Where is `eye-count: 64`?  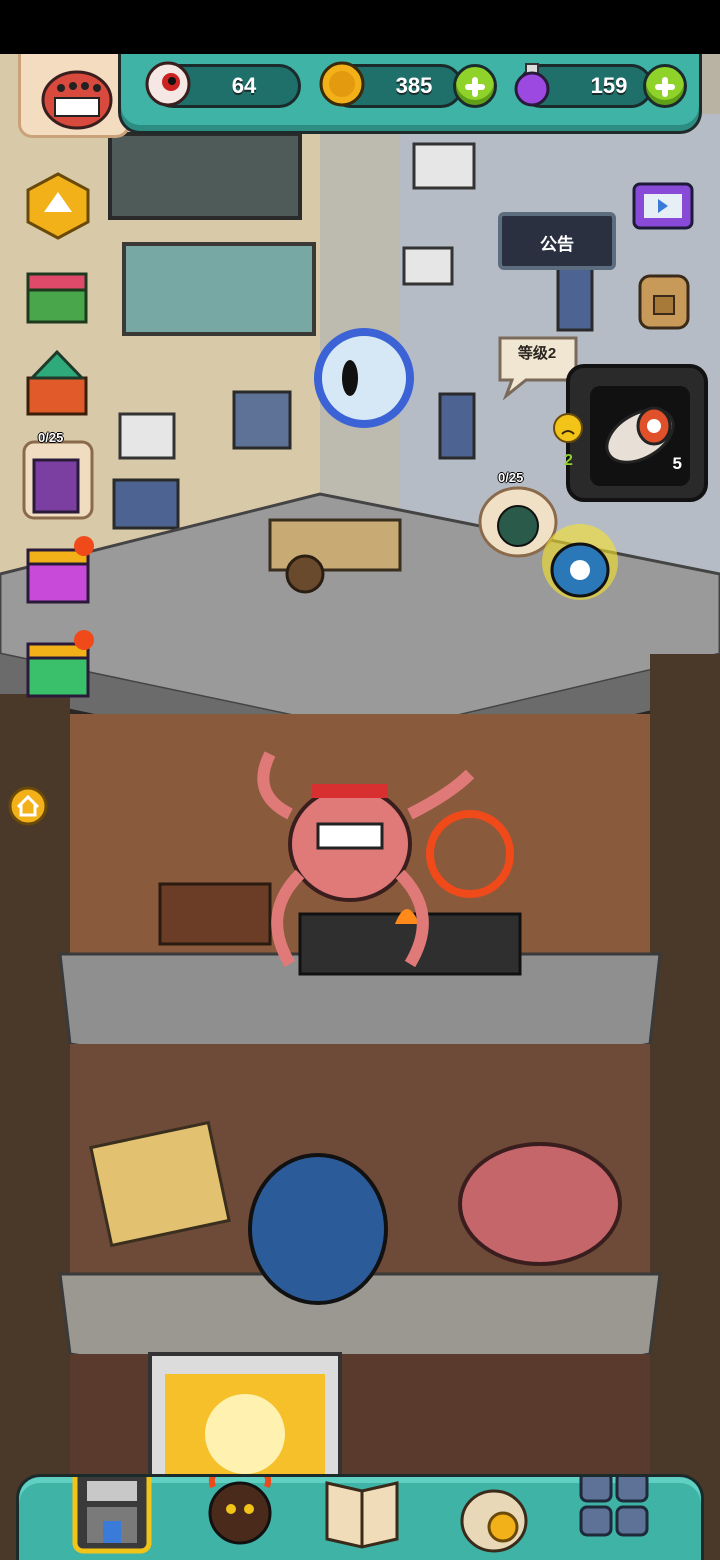 eye-count: 64 is located at coordinates (244, 85).